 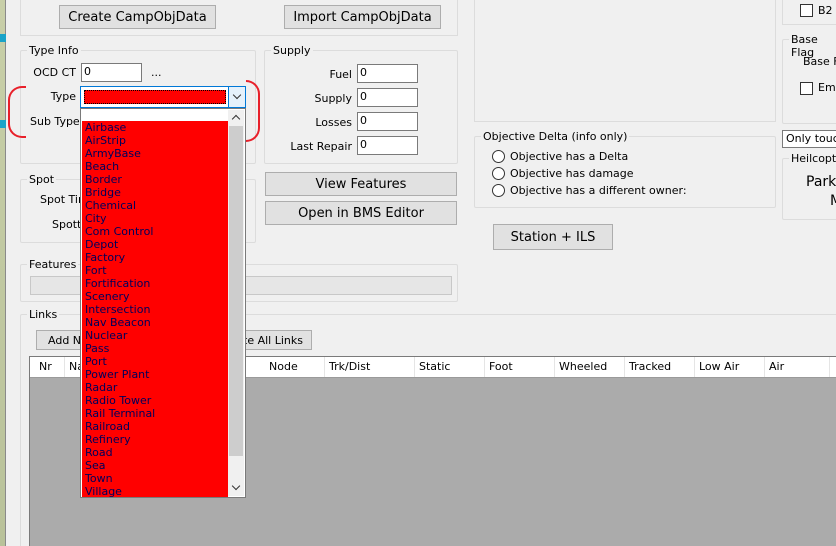 I want to click on only-touch-dropdown: Only touch, so click(x=809, y=139).